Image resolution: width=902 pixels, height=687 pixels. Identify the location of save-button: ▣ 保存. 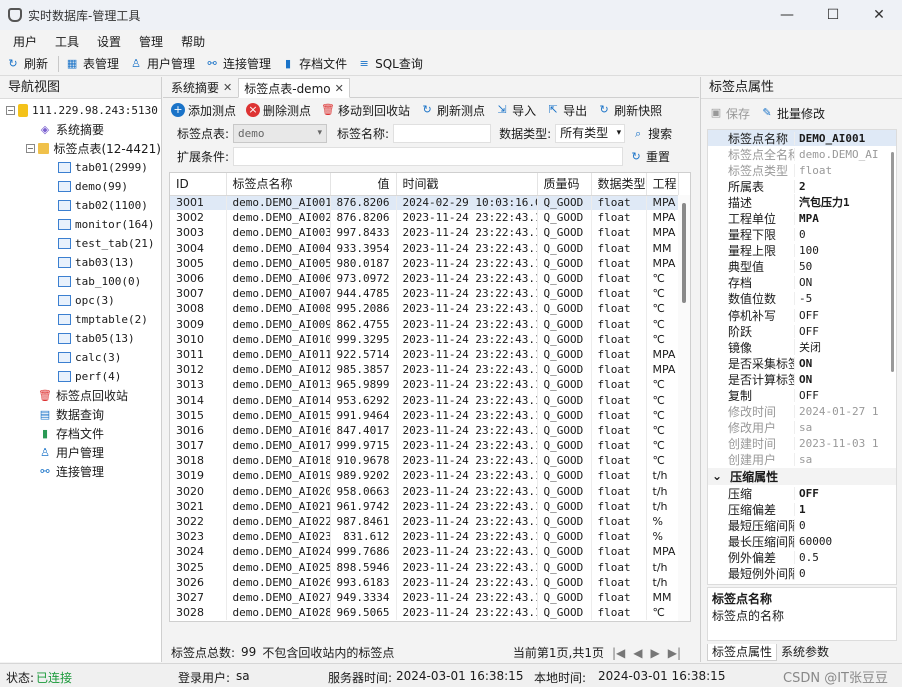
(729, 113).